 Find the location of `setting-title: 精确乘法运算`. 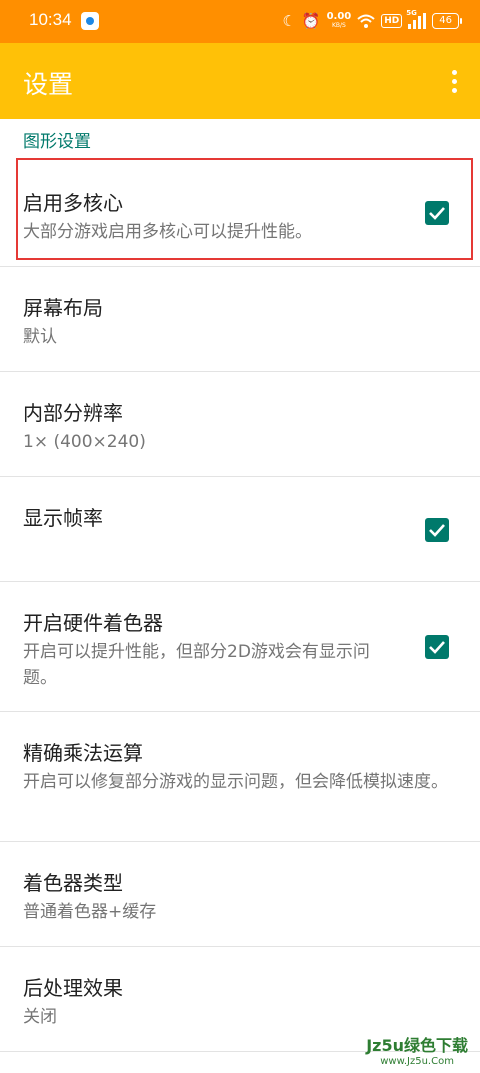

setting-title: 精确乘法运算 is located at coordinates (83, 753).